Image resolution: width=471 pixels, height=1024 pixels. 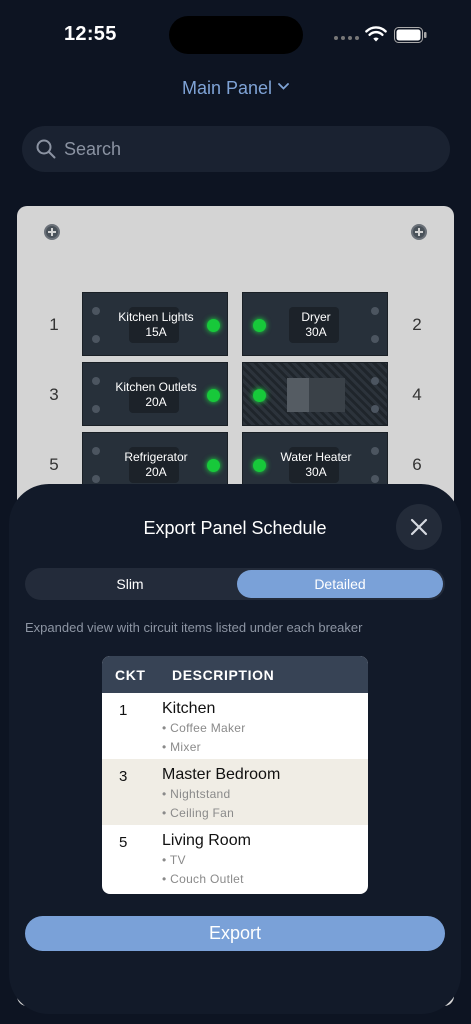 I want to click on status-bar: 12:55, so click(x=235, y=30).